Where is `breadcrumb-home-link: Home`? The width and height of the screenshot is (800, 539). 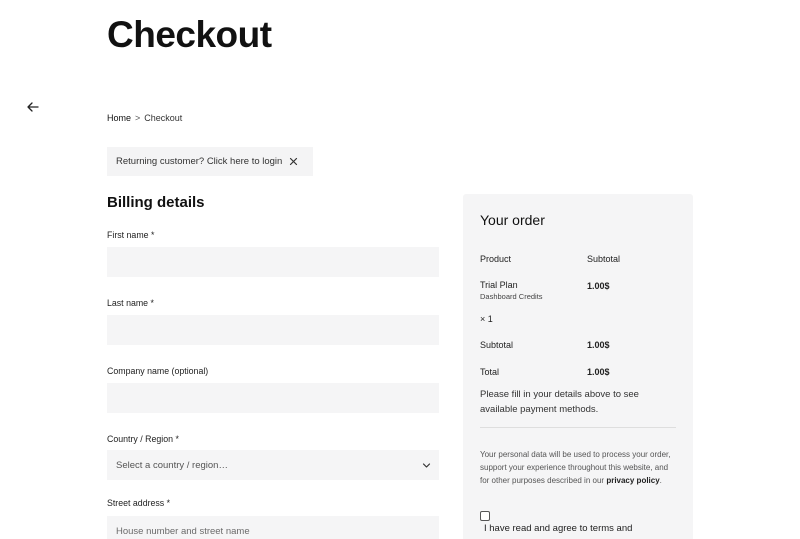
breadcrumb-home-link: Home is located at coordinates (119, 118).